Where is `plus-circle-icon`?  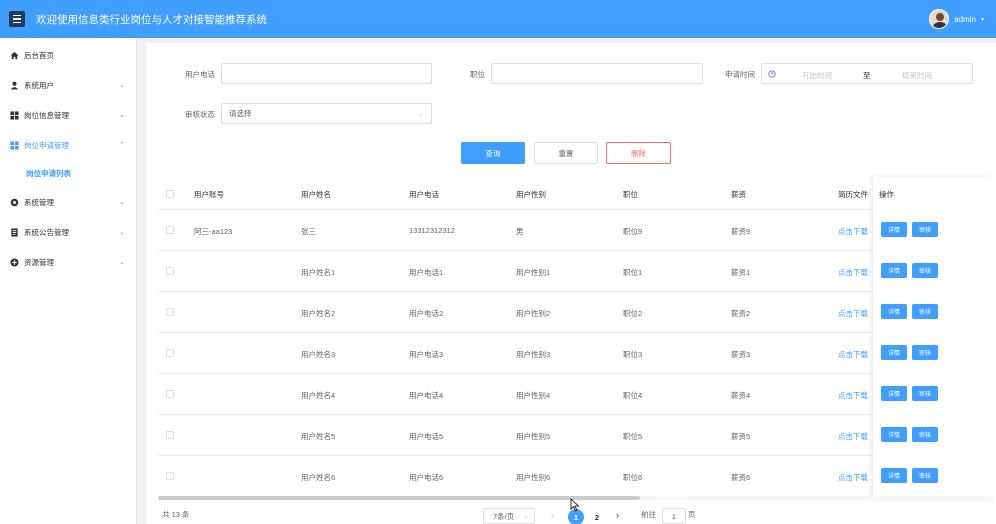 plus-circle-icon is located at coordinates (14, 262).